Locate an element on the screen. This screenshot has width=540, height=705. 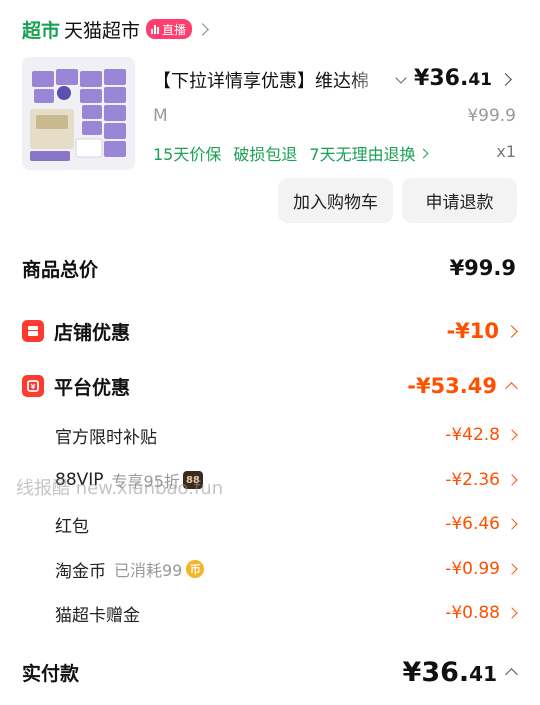
live-badge: 直播 is located at coordinates (169, 29).